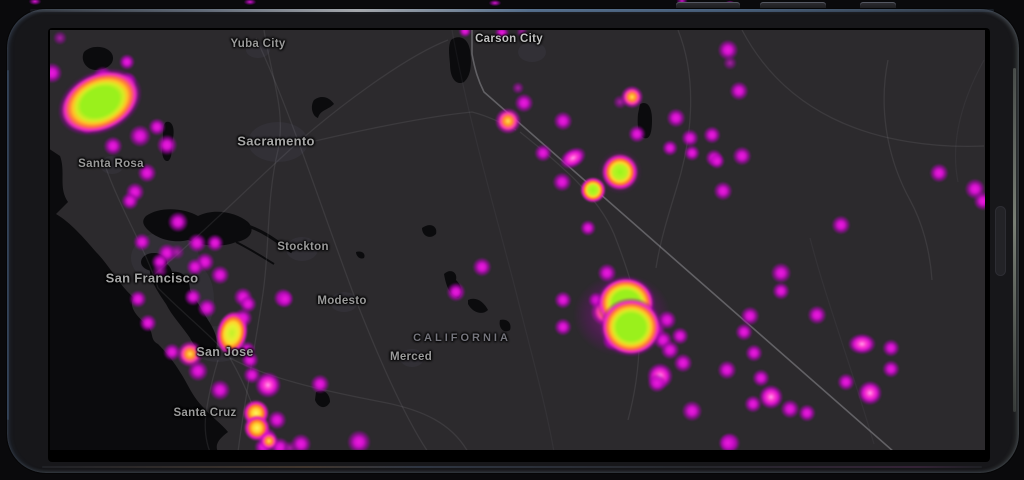 The image size is (1024, 480). What do you see at coordinates (411, 357) in the screenshot?
I see `map-label-merced: Merced` at bounding box center [411, 357].